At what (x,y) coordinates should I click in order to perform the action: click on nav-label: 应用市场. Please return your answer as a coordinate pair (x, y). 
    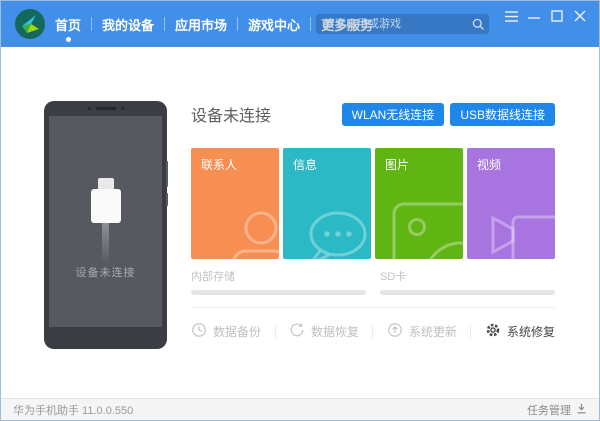
    Looking at the image, I should click on (201, 25).